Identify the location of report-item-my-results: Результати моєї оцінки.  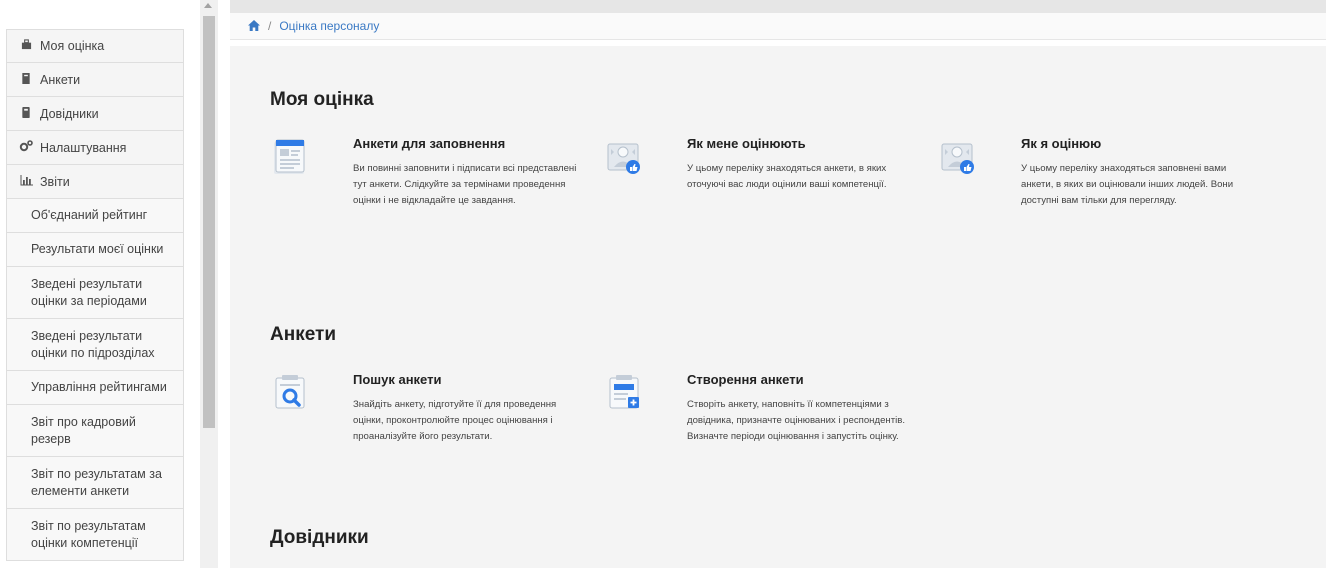
(95, 250).